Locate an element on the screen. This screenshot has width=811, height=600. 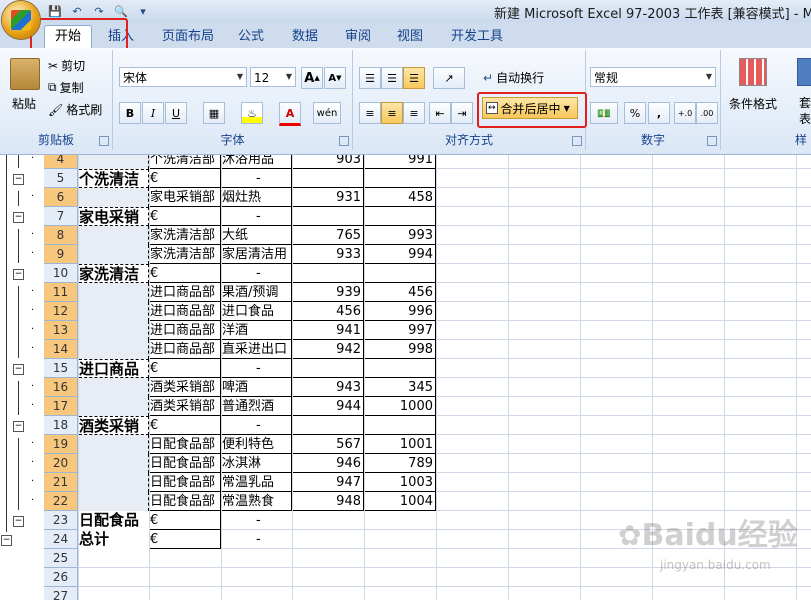
tab-data: 数据 is located at coordinates (305, 37).